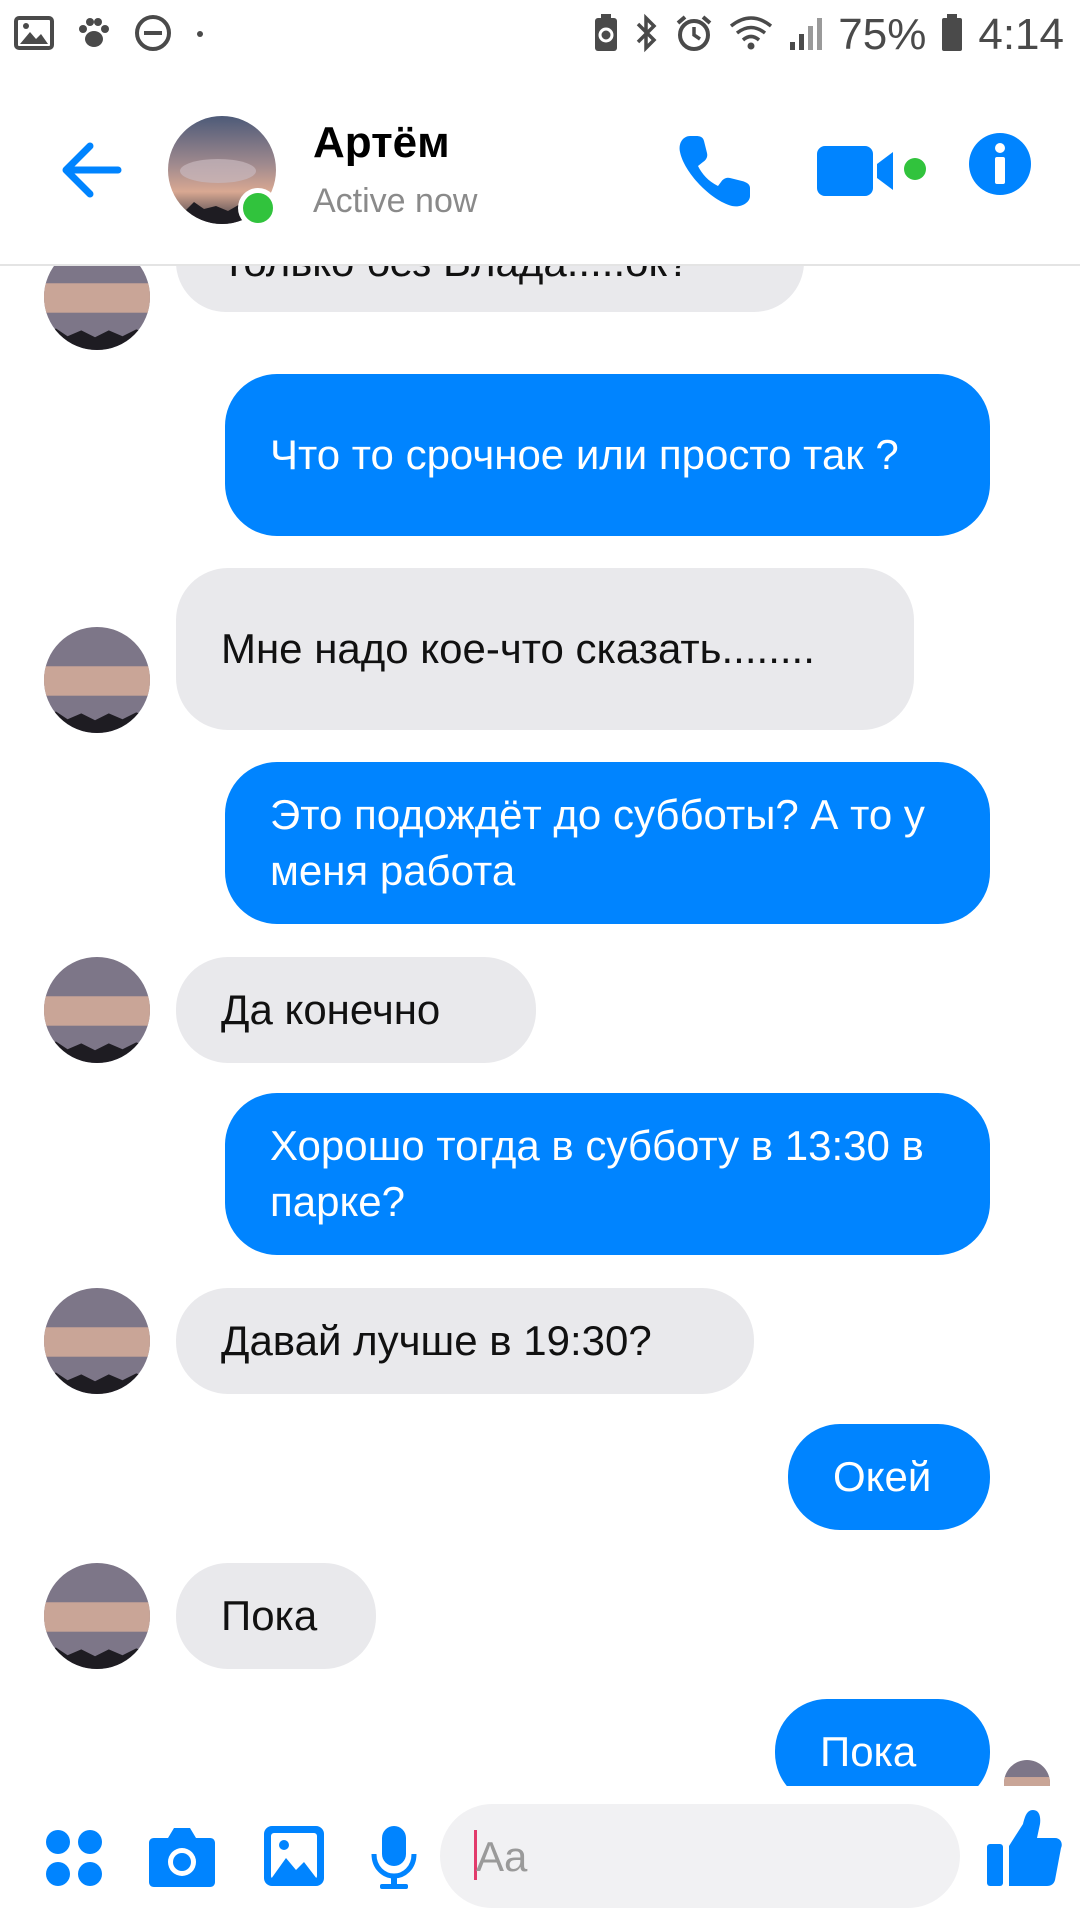 The image size is (1080, 1920). I want to click on gallery-icon, so click(34, 35).